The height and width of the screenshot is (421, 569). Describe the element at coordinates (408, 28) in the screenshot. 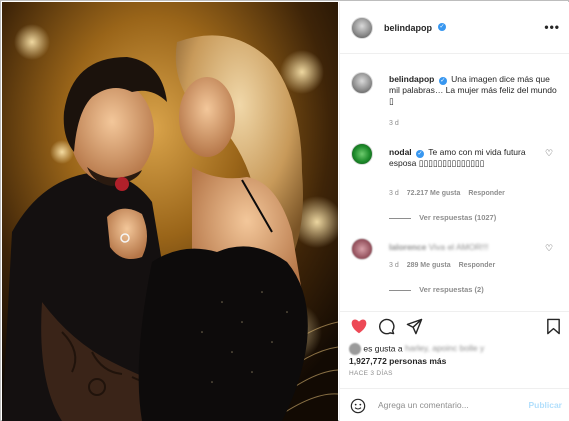

I see `author-username: belindapop` at that location.